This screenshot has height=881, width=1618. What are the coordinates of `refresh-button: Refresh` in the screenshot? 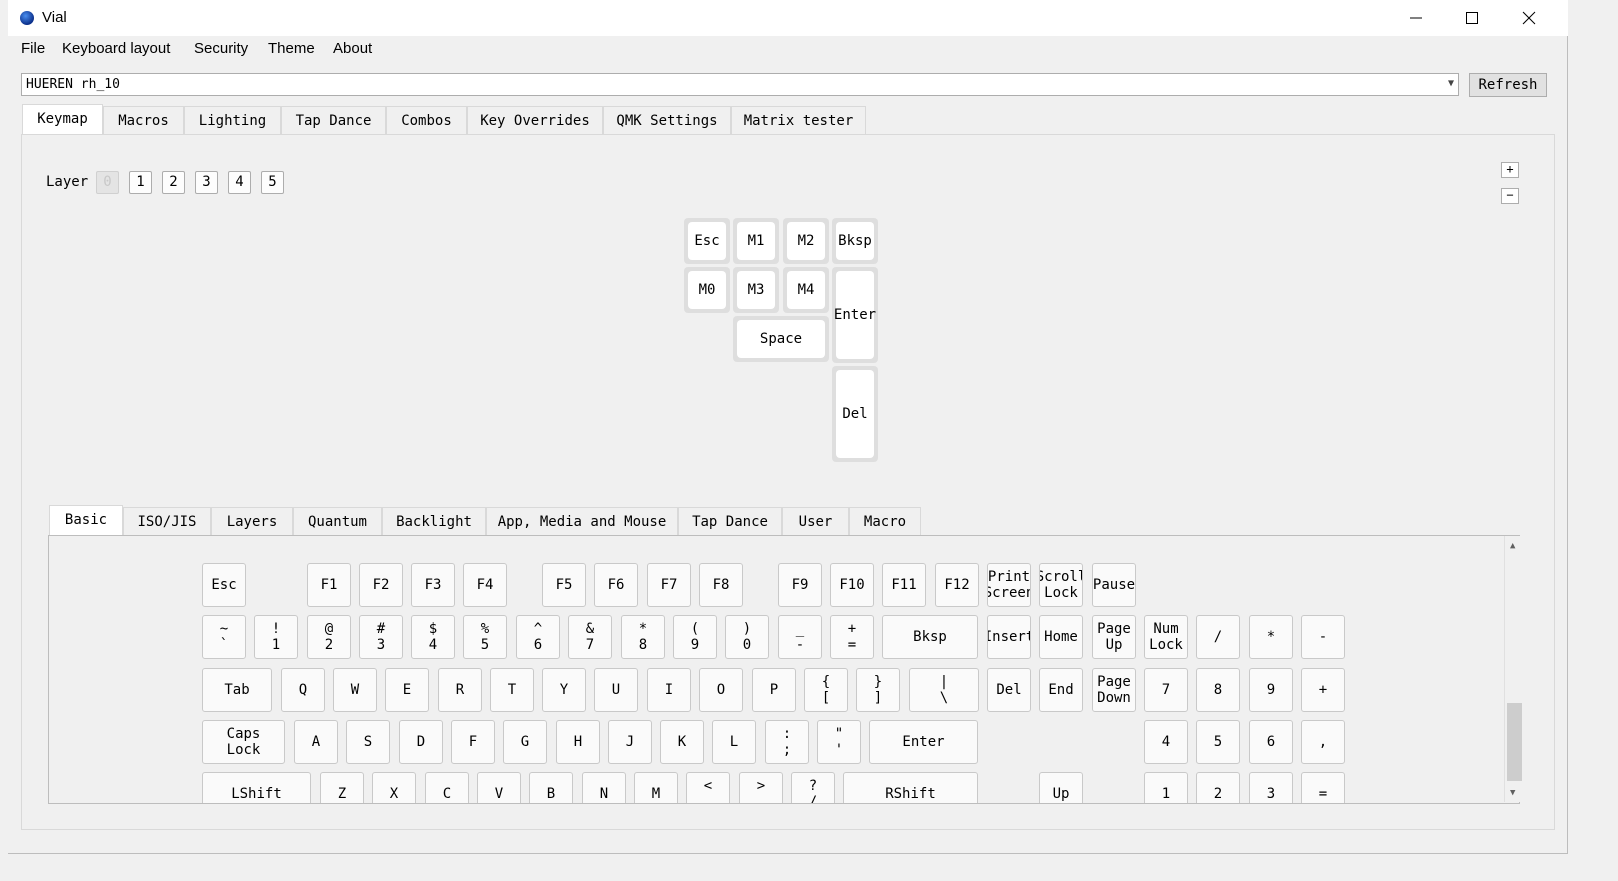 It's located at (1508, 85).